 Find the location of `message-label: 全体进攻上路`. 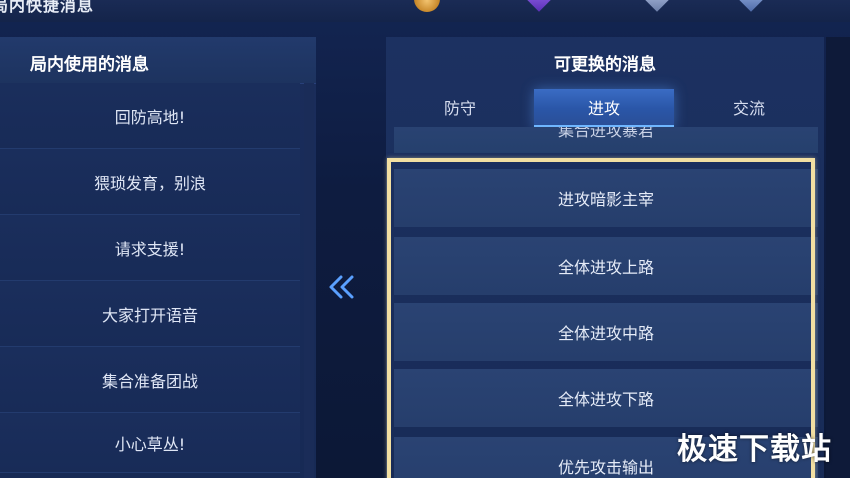

message-label: 全体进攻上路 is located at coordinates (605, 267).